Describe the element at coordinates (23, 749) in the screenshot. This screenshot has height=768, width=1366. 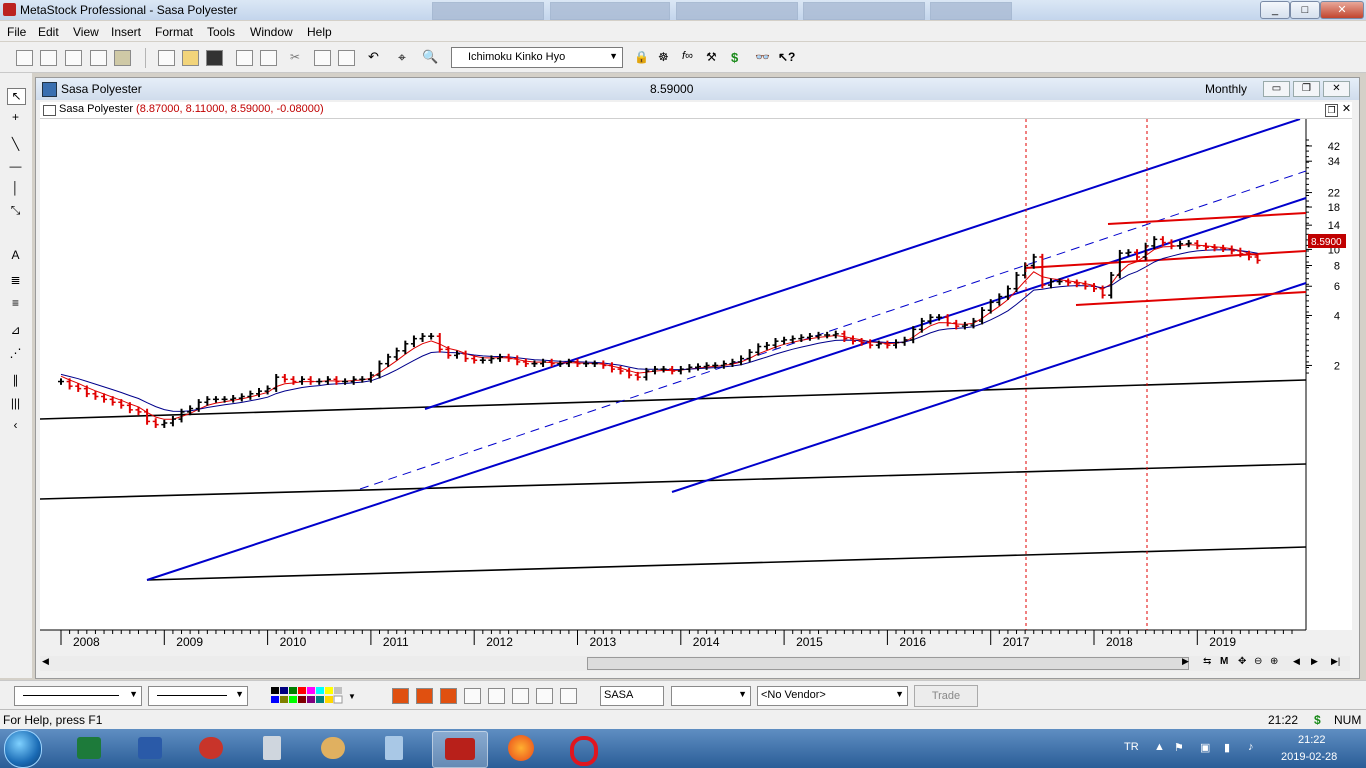
I see `start-button` at that location.